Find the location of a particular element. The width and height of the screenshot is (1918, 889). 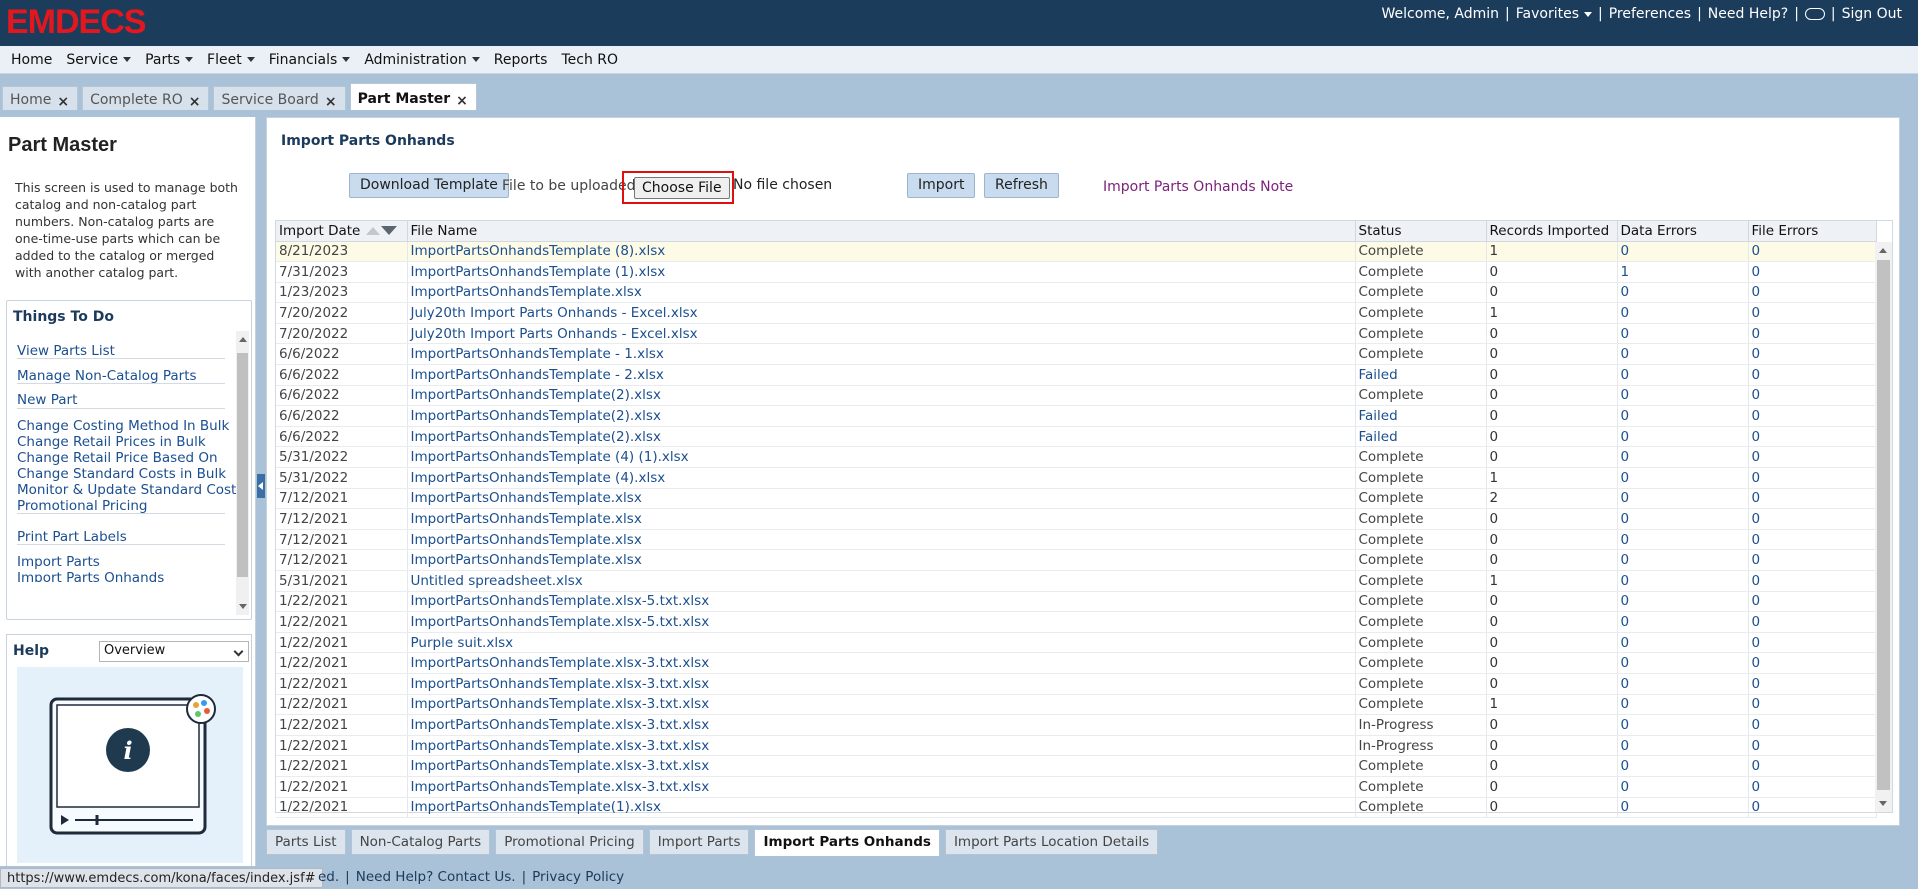

tab-home: Home × is located at coordinates (40, 98).